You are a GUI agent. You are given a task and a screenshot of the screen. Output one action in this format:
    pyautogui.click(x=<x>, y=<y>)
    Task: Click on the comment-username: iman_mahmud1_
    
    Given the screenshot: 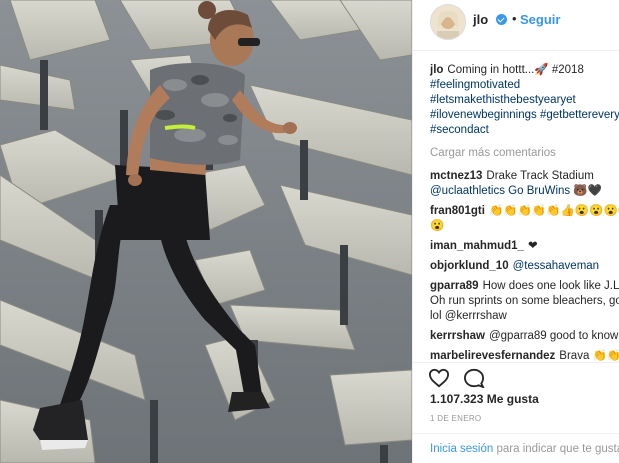 What is the action you would take?
    pyautogui.click(x=477, y=246)
    